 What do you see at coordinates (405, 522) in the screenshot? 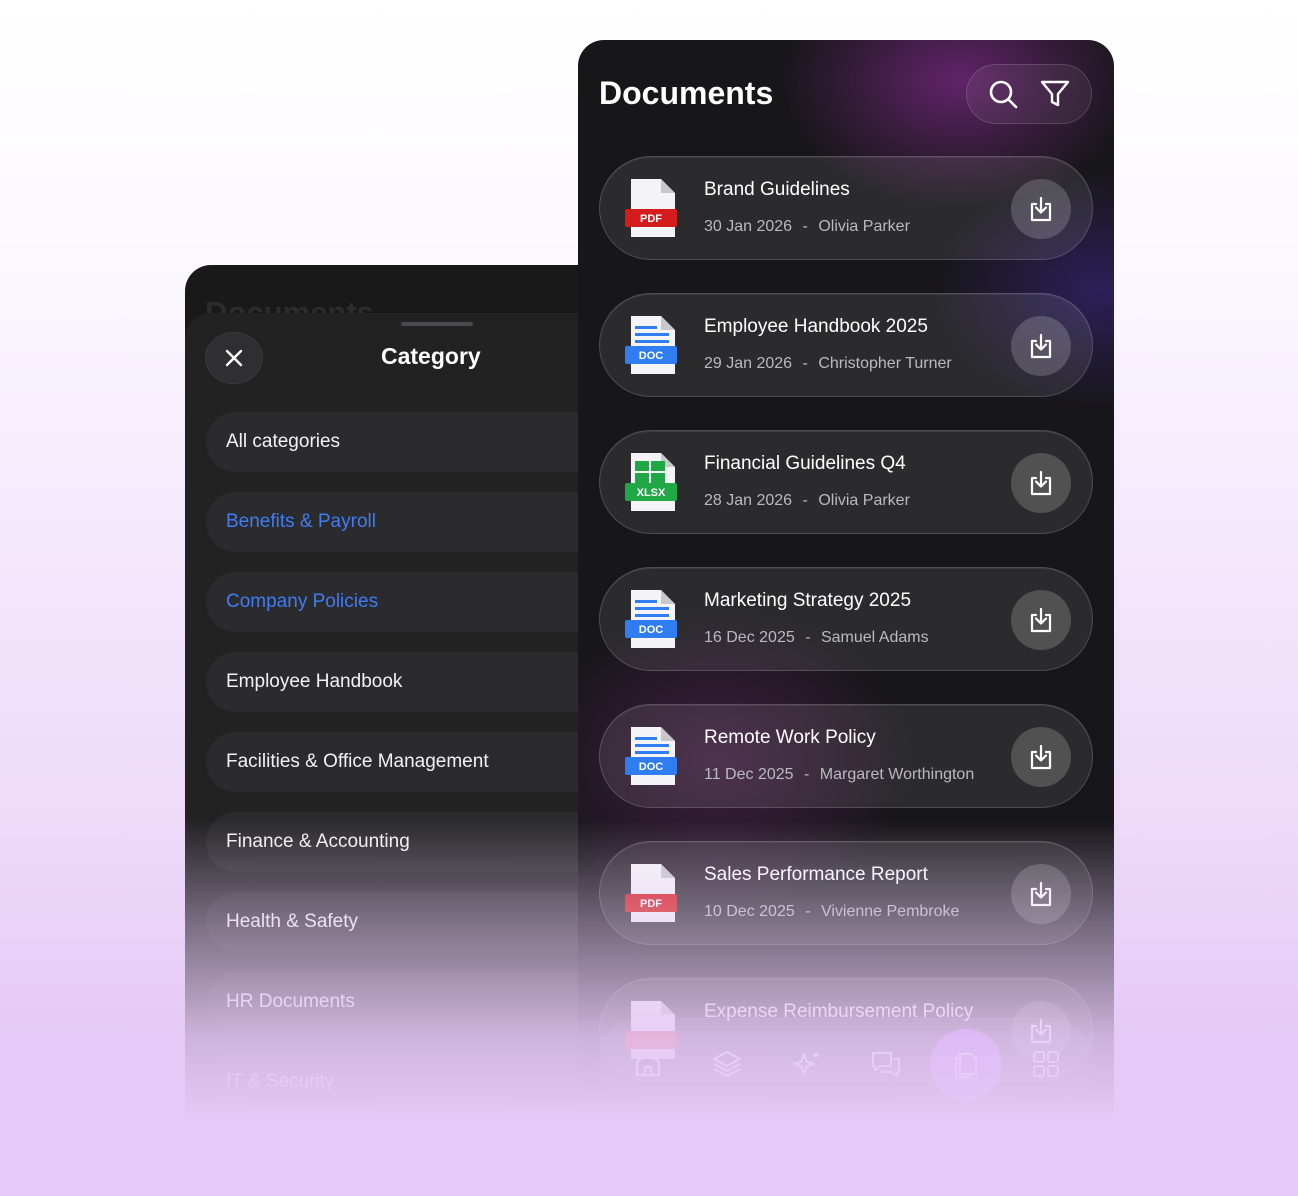
I see `category-item-benefits-payroll: Benefits & Payroll` at bounding box center [405, 522].